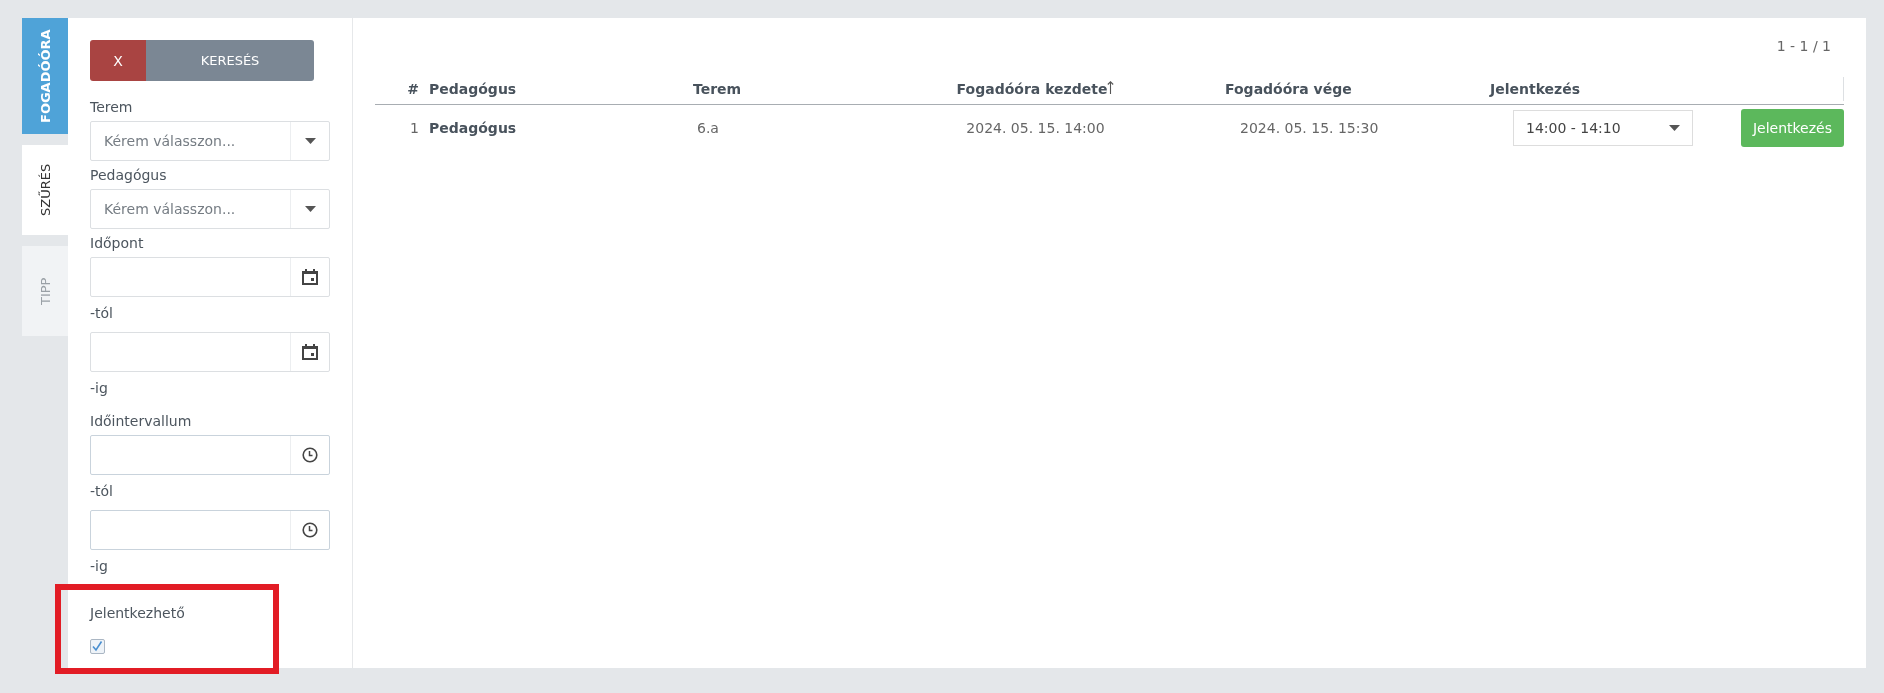 This screenshot has width=1884, height=693. I want to click on table-cell-text: 2024. 05. 15. 14:00, so click(1035, 128).